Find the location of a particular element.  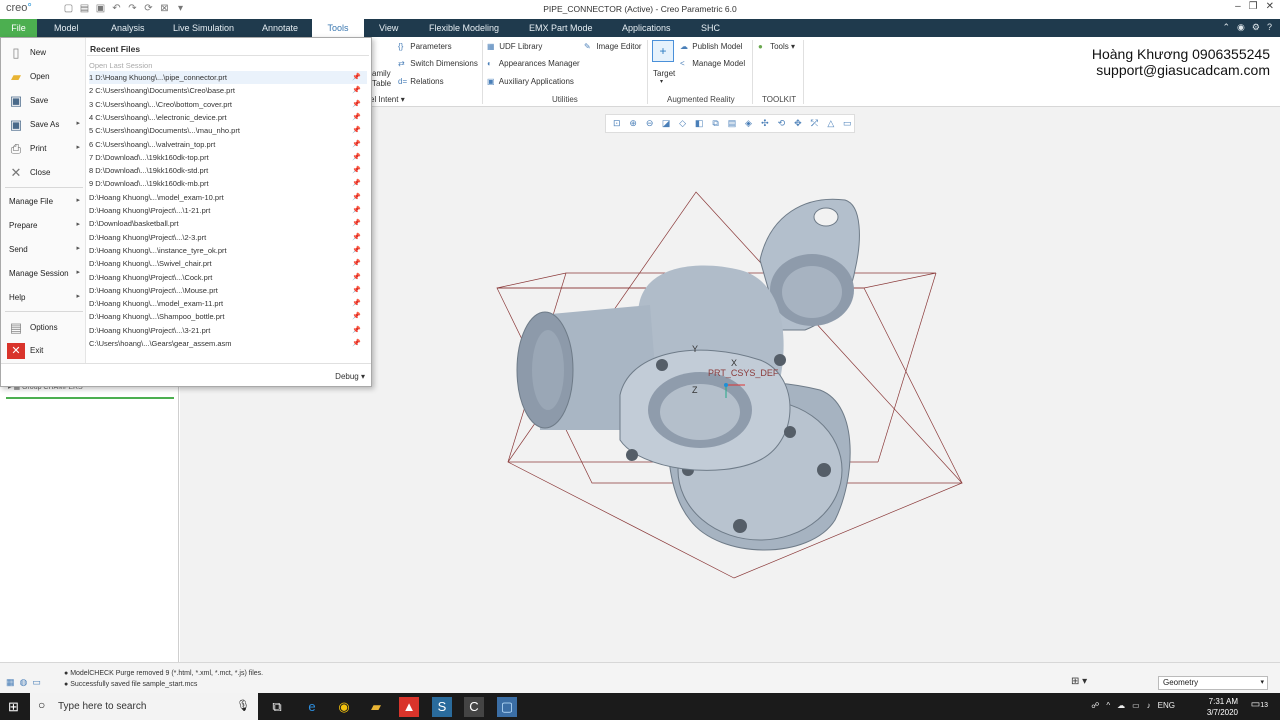

find-icon: ⊞ ▾ is located at coordinates (1079, 681).